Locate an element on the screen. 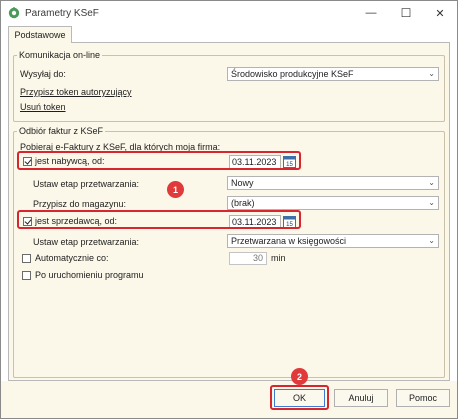 This screenshot has width=458, height=419. warehouse-label: Przypisz do magazynu: is located at coordinates (80, 204).